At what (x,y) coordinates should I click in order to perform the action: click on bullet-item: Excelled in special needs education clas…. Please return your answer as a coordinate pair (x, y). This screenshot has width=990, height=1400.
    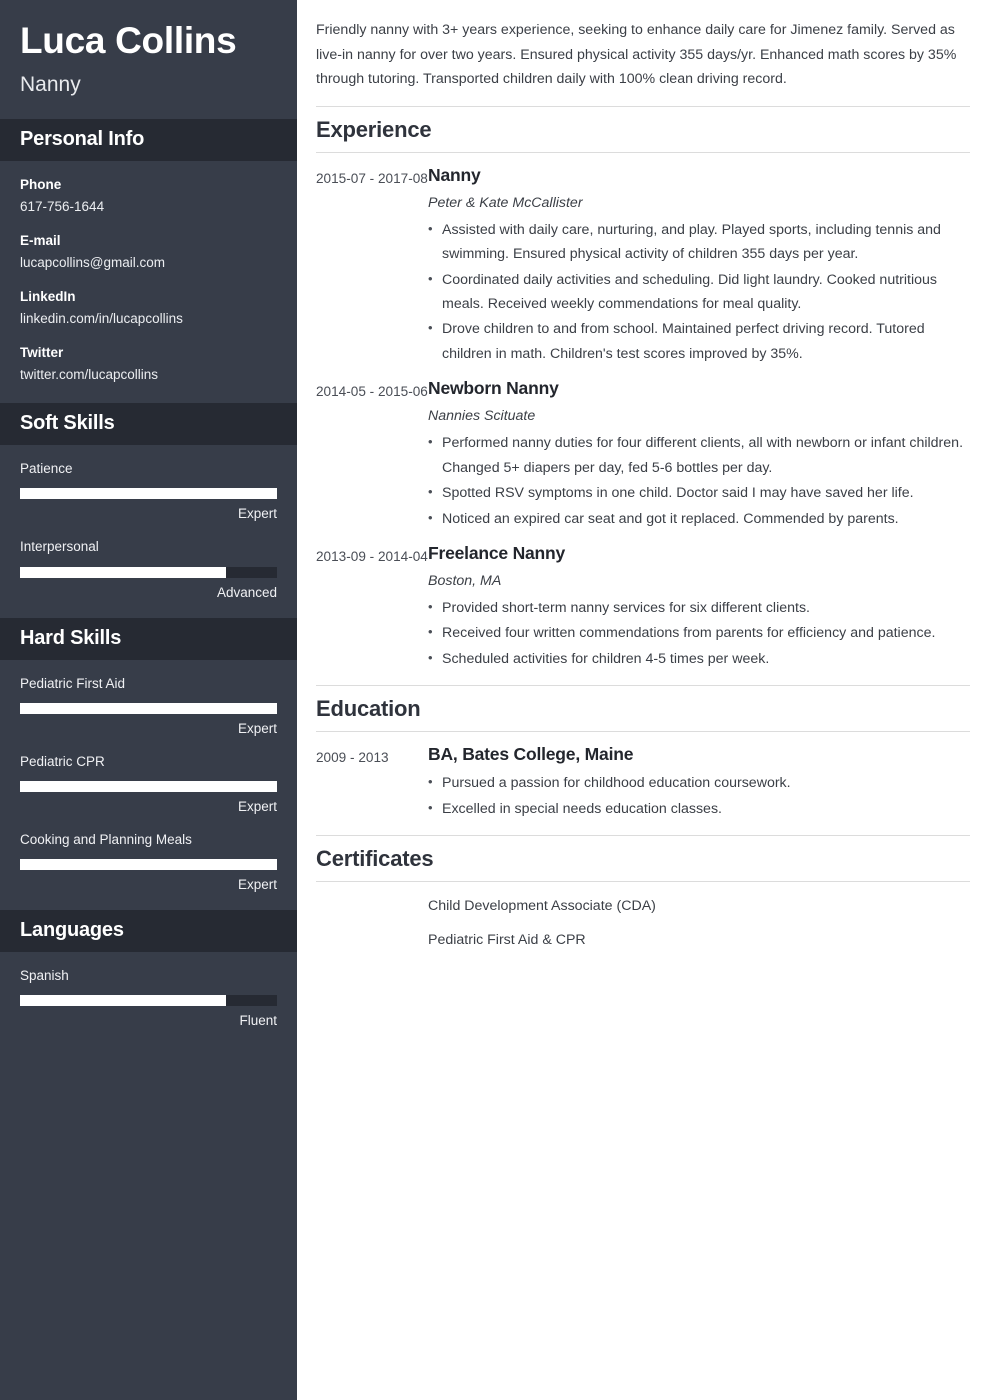
    Looking at the image, I should click on (698, 809).